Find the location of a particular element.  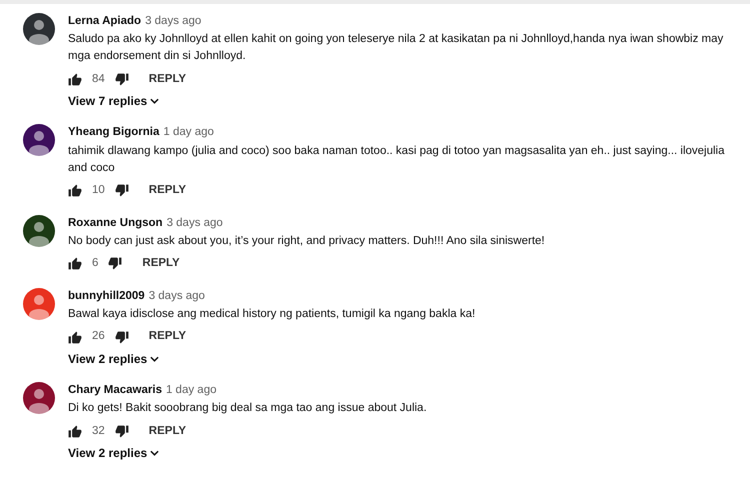

comment-text: Di ko gets! Bakit sooobrang big deal sa mga tao ang issue about Julia. is located at coordinates (247, 408).